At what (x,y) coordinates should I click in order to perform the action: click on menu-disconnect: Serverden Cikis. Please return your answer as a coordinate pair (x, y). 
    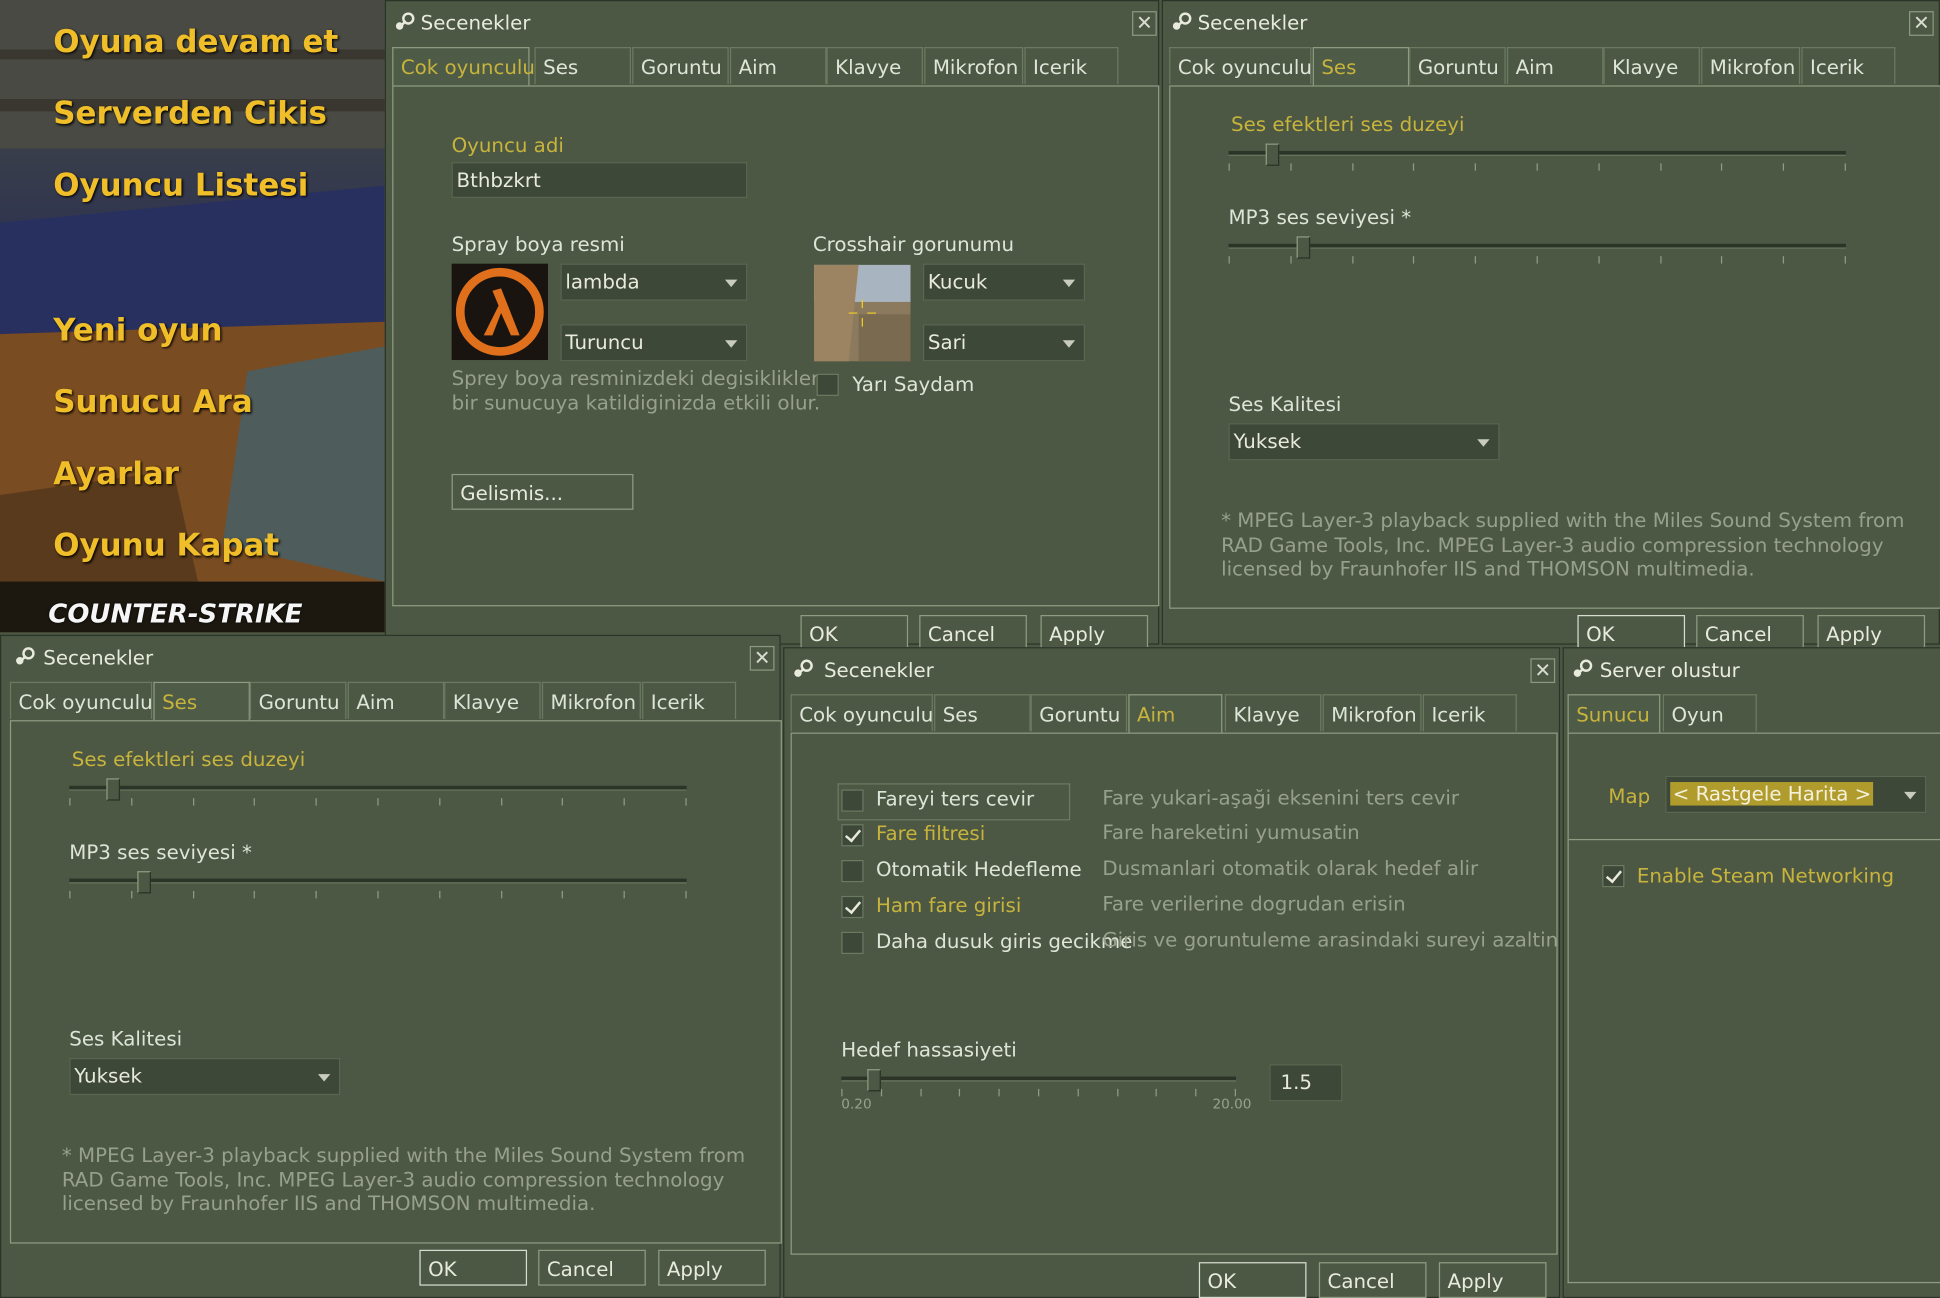
    Looking at the image, I should click on (190, 113).